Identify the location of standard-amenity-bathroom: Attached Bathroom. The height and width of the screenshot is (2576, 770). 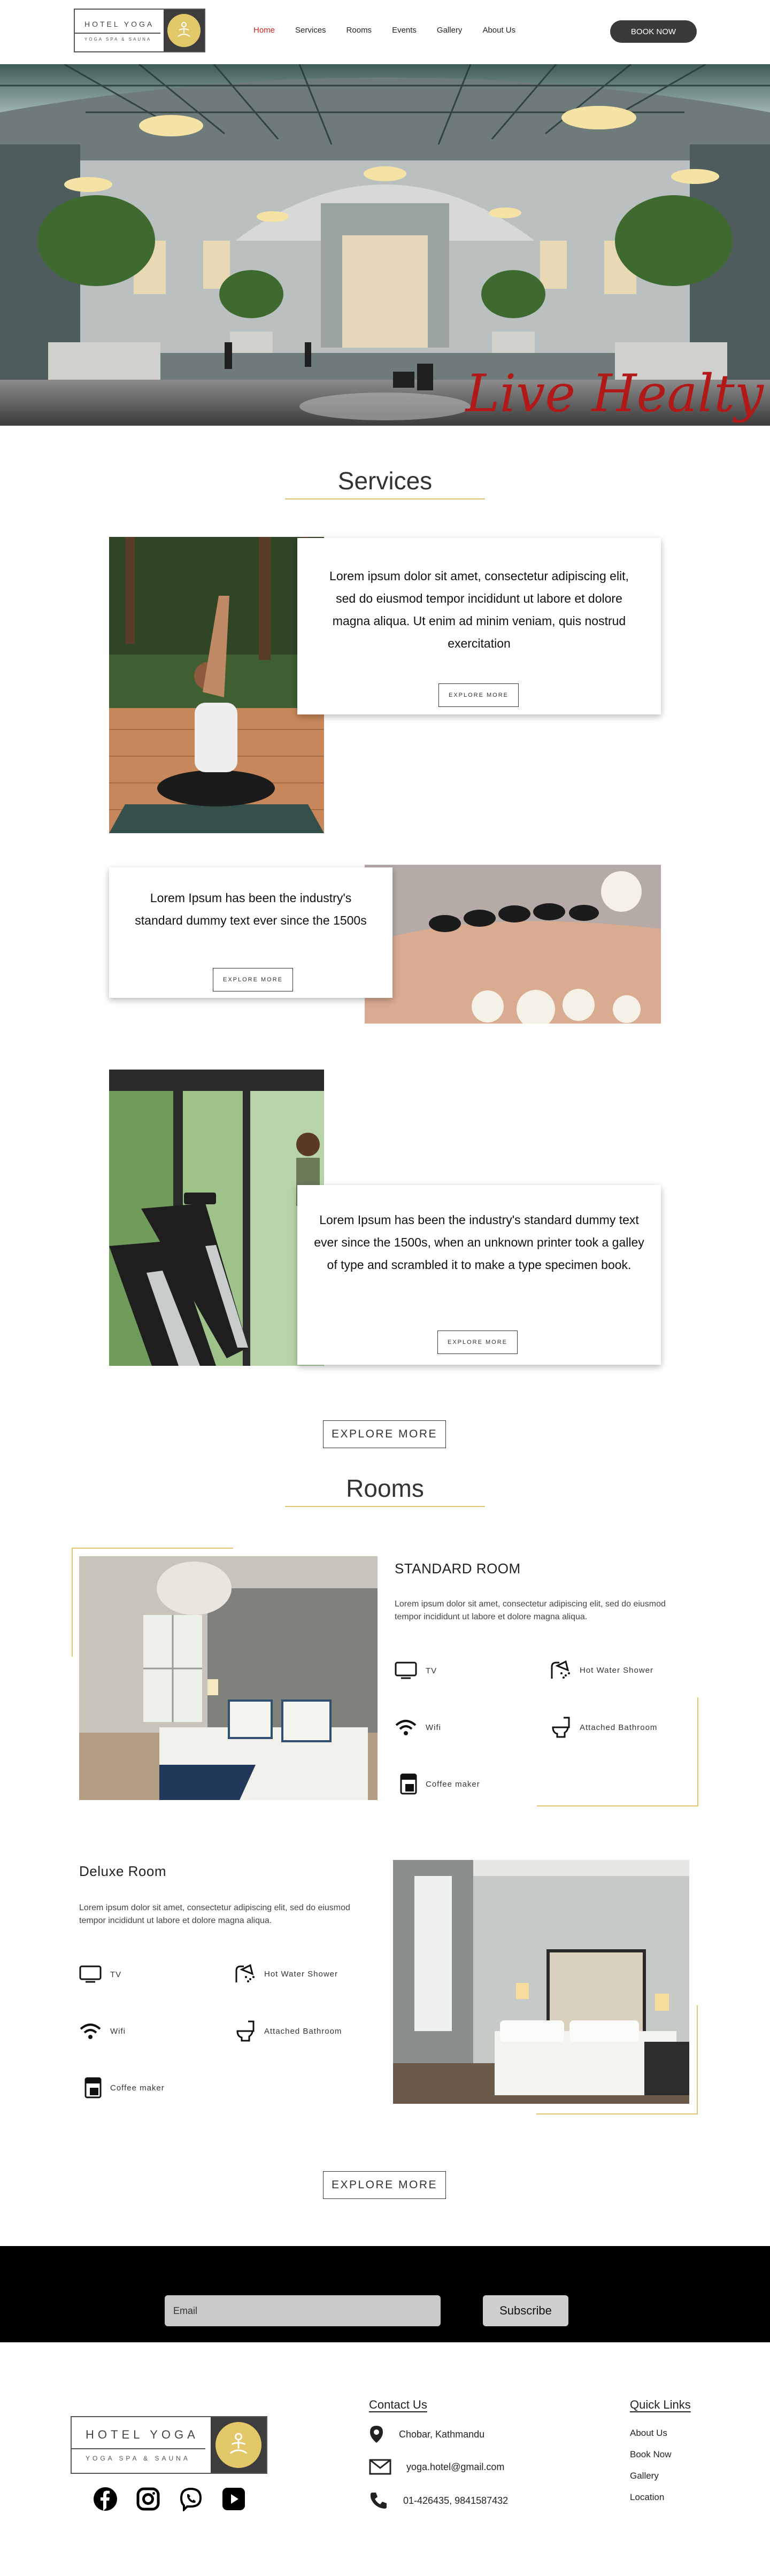
(603, 1727).